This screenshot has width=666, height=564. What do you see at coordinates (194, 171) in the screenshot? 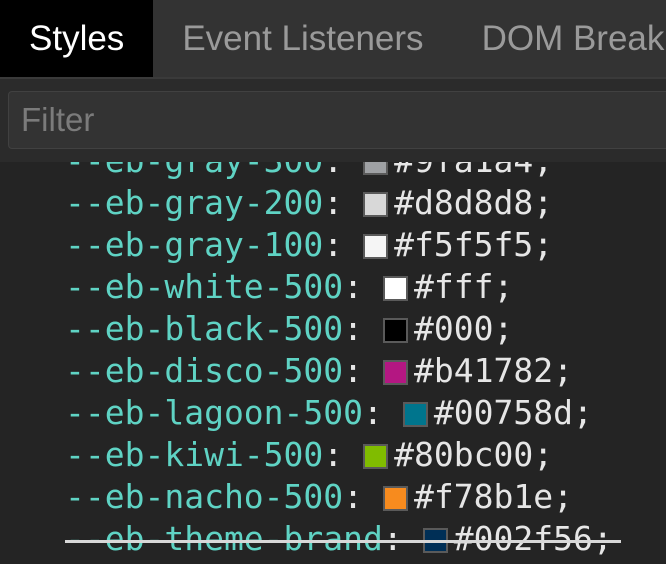
I see `property-name: --eb-gray-300` at bounding box center [194, 171].